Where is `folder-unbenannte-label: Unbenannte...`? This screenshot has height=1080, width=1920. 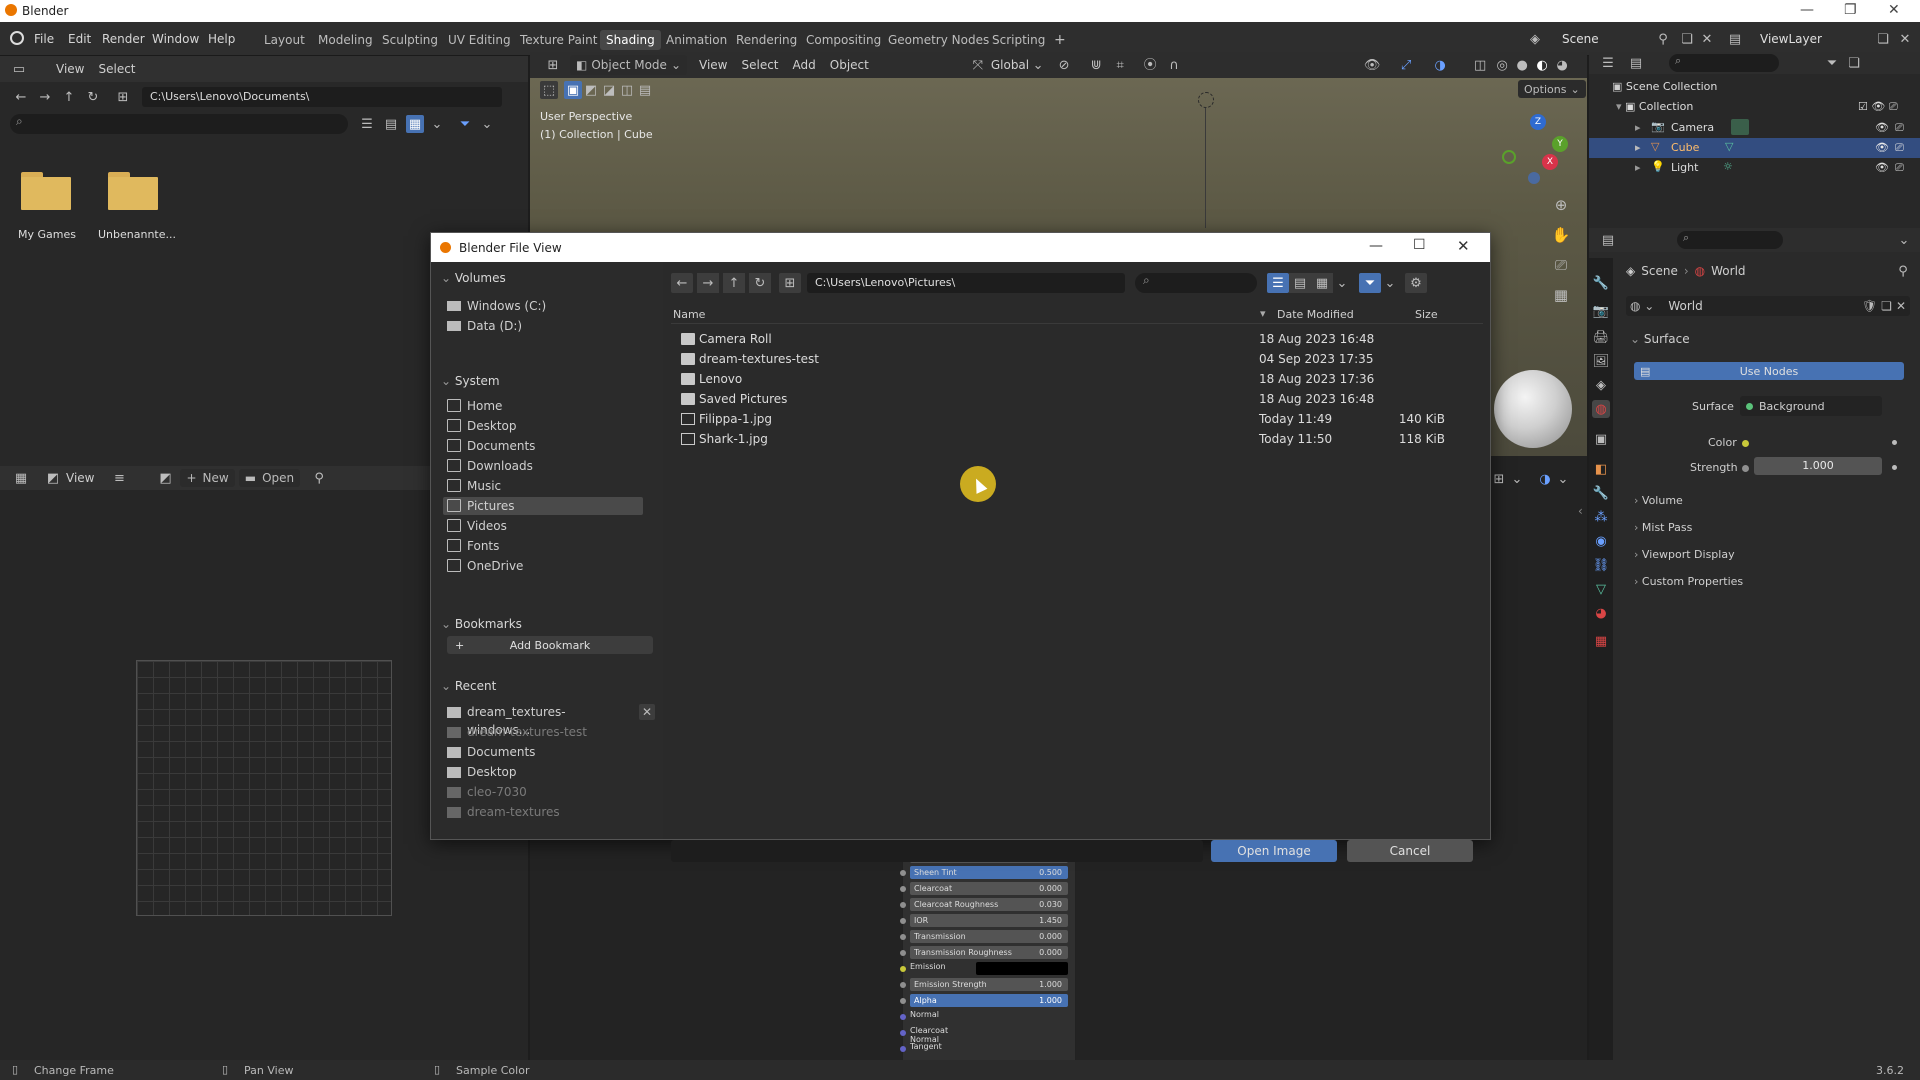
folder-unbenannte-label: Unbenannte... is located at coordinates (137, 234).